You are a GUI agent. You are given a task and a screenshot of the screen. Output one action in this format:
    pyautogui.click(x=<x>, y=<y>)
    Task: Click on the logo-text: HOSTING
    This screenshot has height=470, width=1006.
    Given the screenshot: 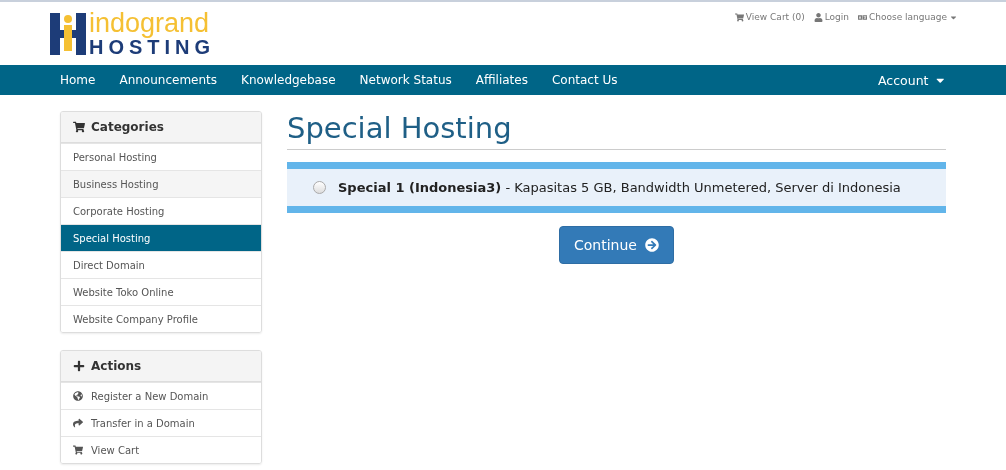 What is the action you would take?
    pyautogui.click(x=152, y=47)
    